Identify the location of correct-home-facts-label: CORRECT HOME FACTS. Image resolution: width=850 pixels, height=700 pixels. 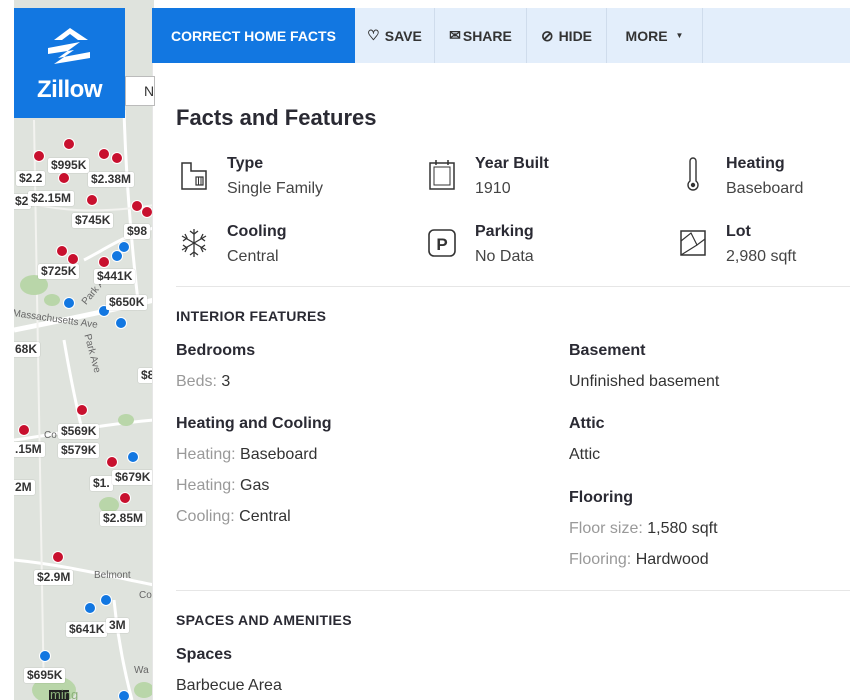
(253, 35).